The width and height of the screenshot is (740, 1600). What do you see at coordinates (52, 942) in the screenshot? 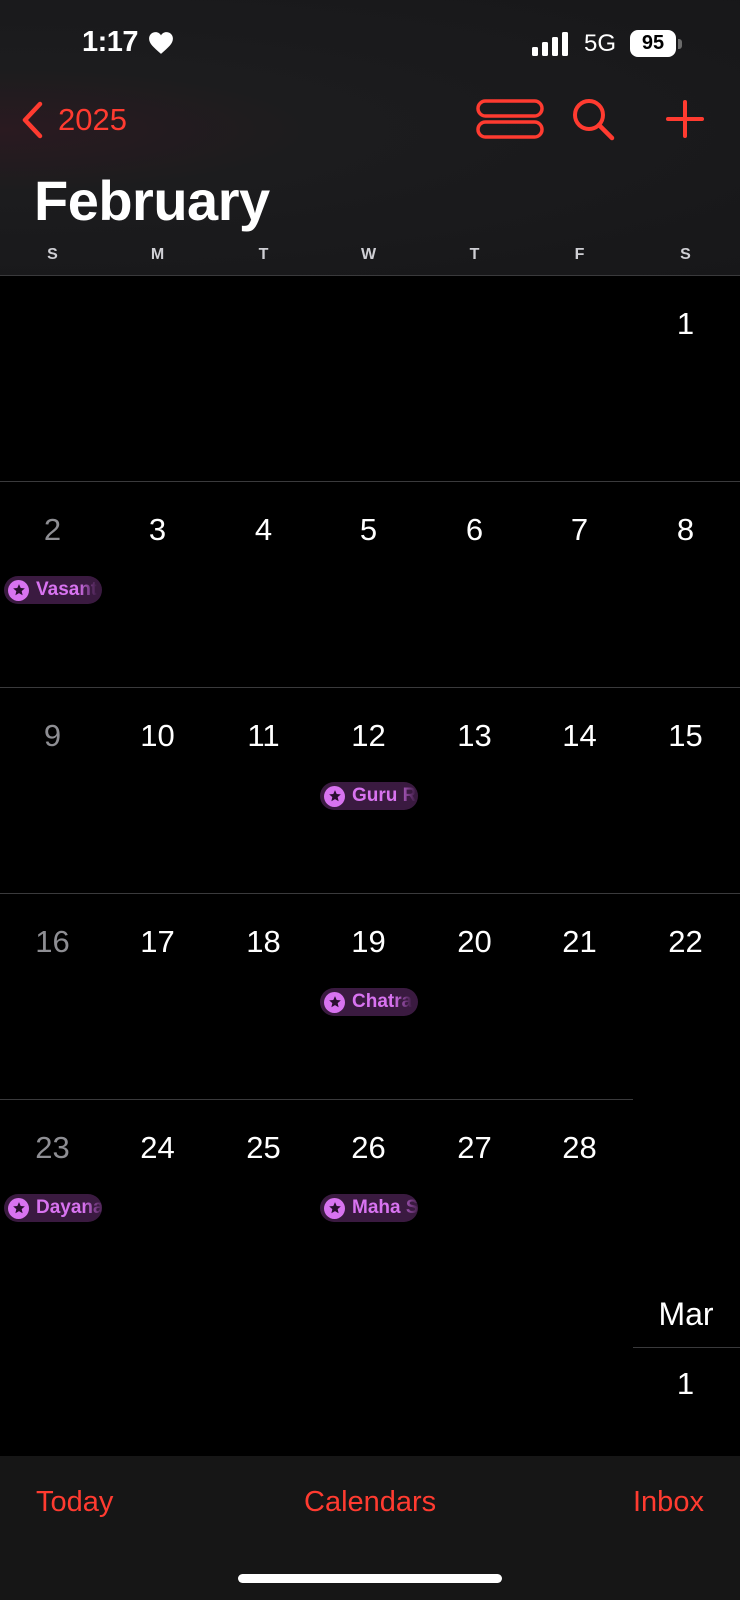
I see `day-cell: 16` at bounding box center [52, 942].